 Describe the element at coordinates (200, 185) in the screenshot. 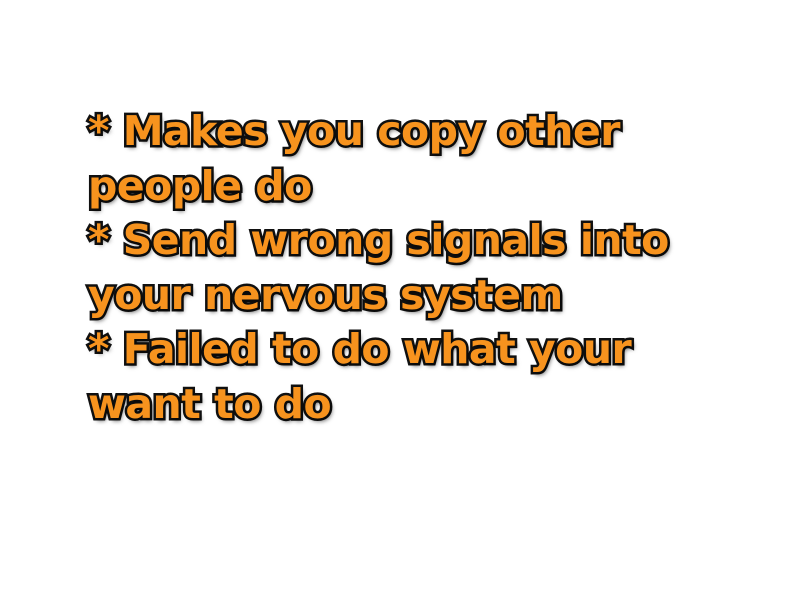

I see `bullet-line-1-continued: people do` at that location.